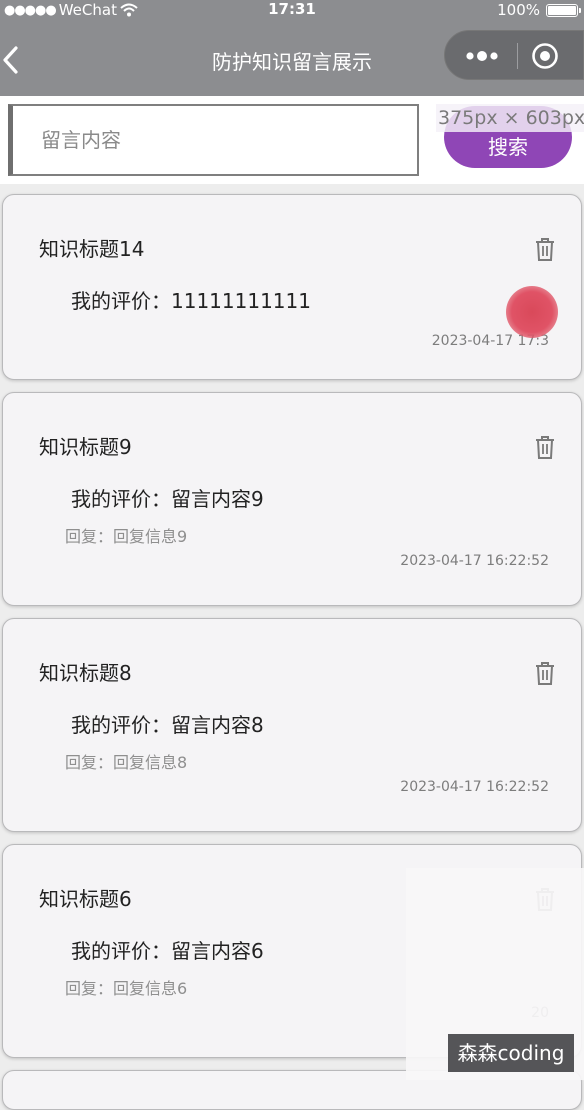 The height and width of the screenshot is (1110, 584). Describe the element at coordinates (85, 447) in the screenshot. I see `knowledge-title: 知识标题9` at that location.